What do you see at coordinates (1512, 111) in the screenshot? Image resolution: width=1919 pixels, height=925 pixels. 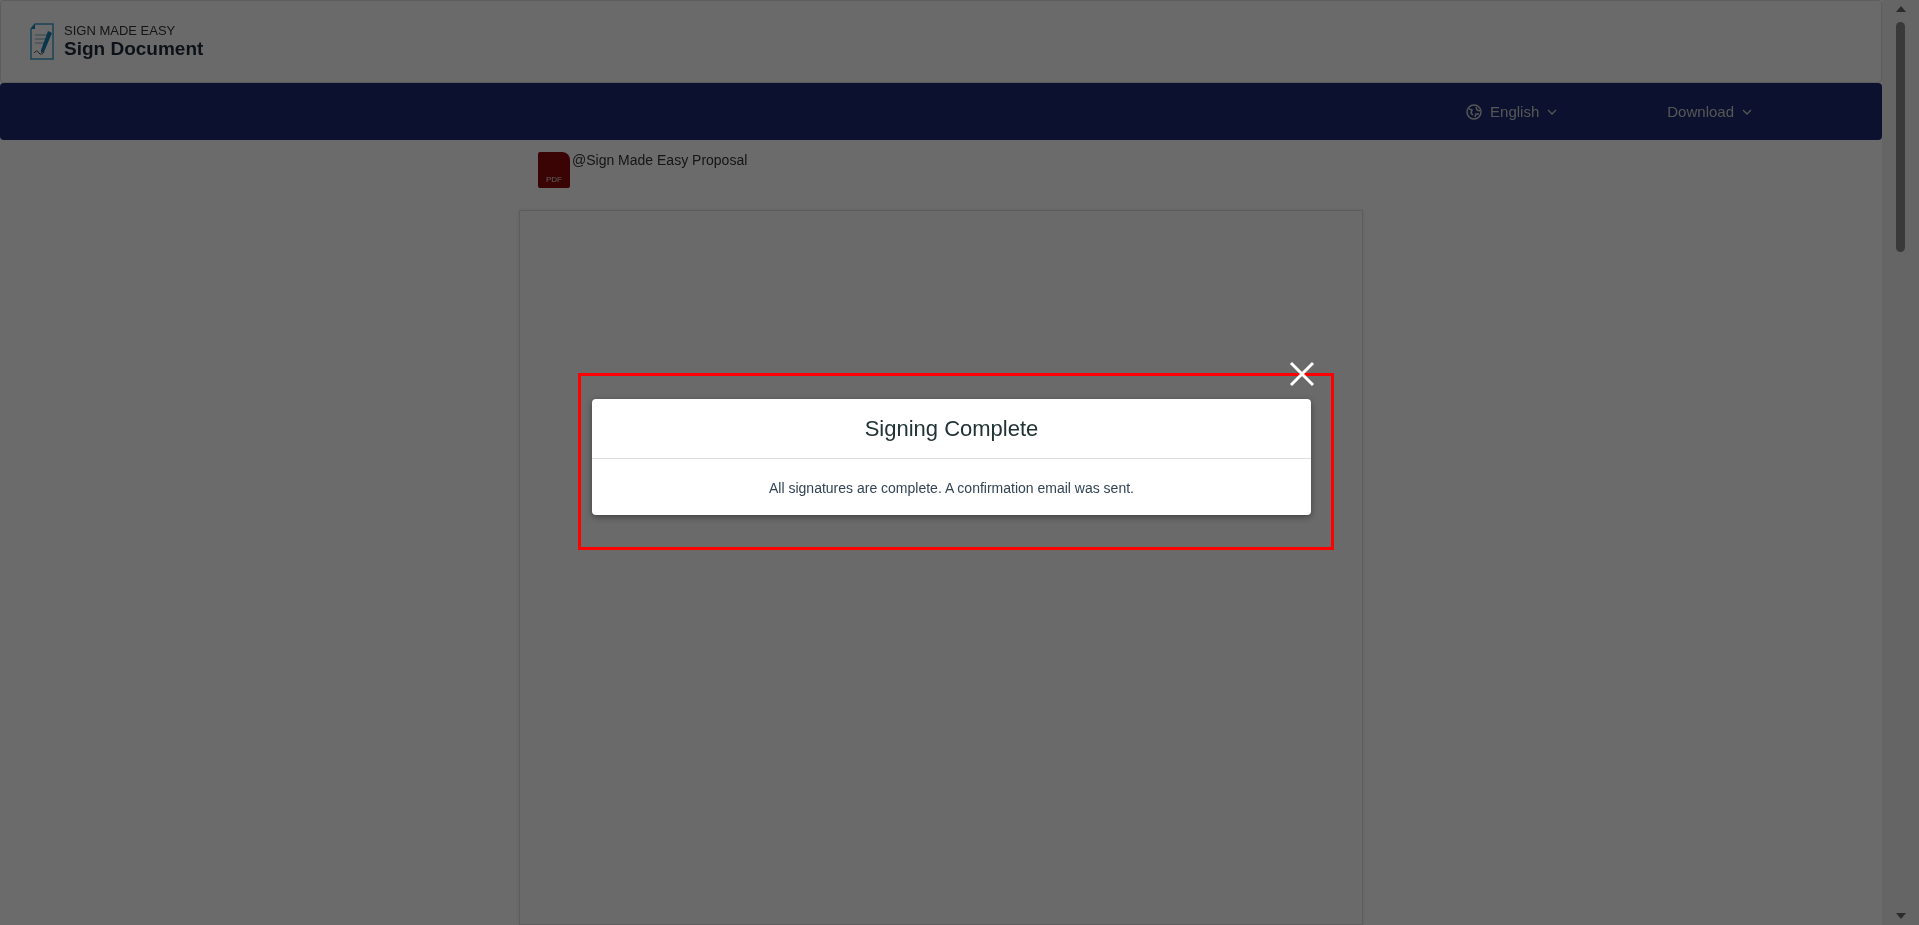 I see `language-dropdown: English` at bounding box center [1512, 111].